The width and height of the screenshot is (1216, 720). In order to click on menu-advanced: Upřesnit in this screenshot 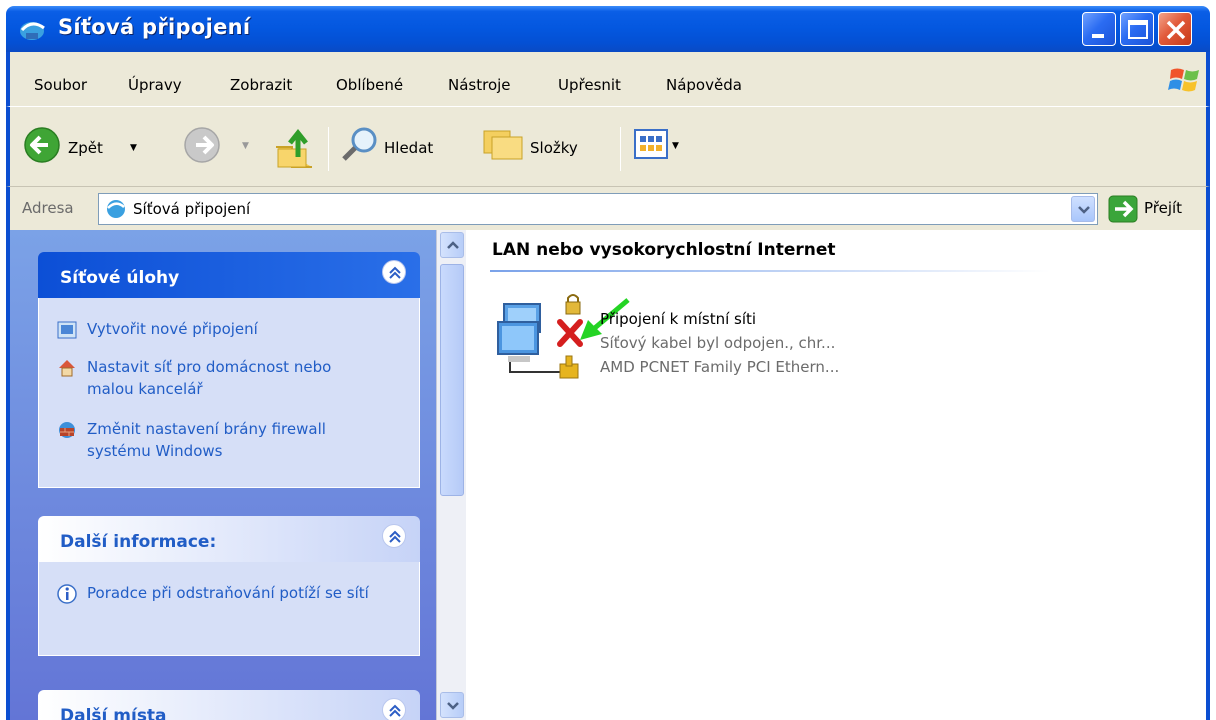, I will do `click(589, 85)`.